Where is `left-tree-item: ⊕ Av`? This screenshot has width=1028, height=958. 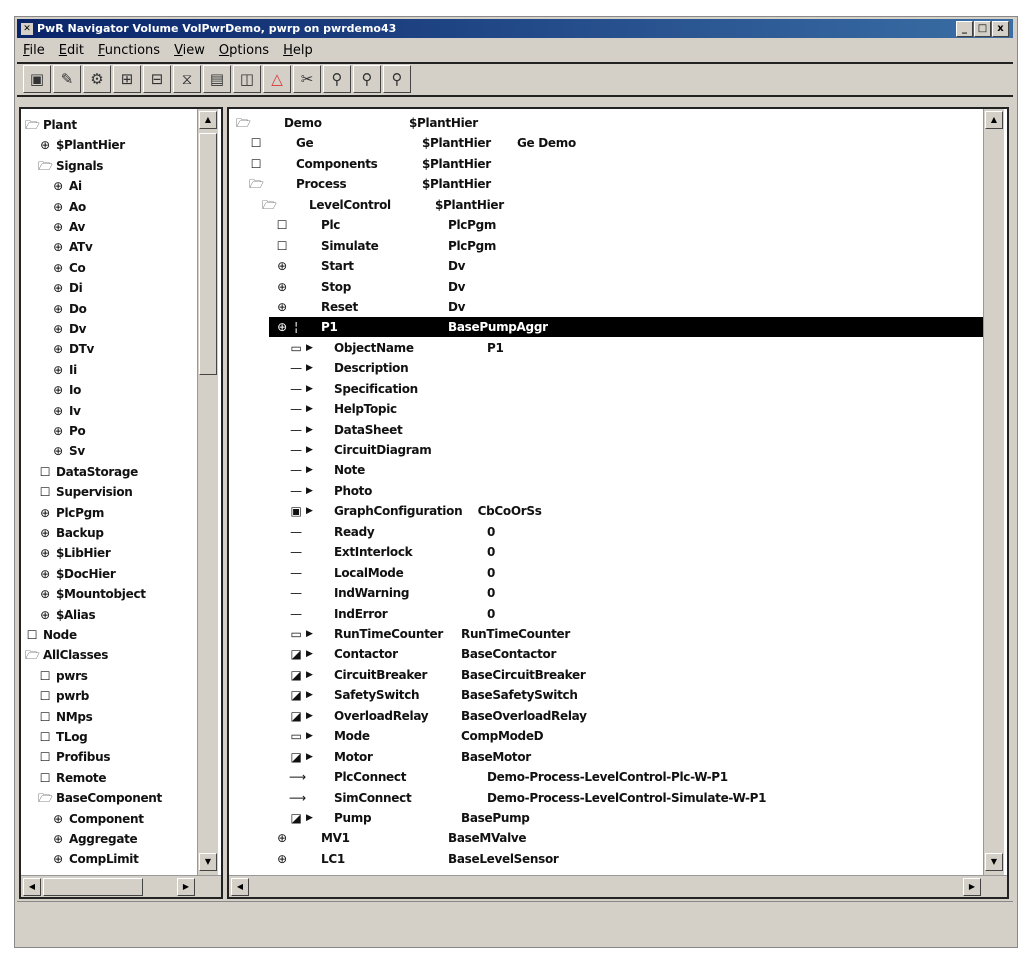
left-tree-item: ⊕ Av is located at coordinates (109, 227).